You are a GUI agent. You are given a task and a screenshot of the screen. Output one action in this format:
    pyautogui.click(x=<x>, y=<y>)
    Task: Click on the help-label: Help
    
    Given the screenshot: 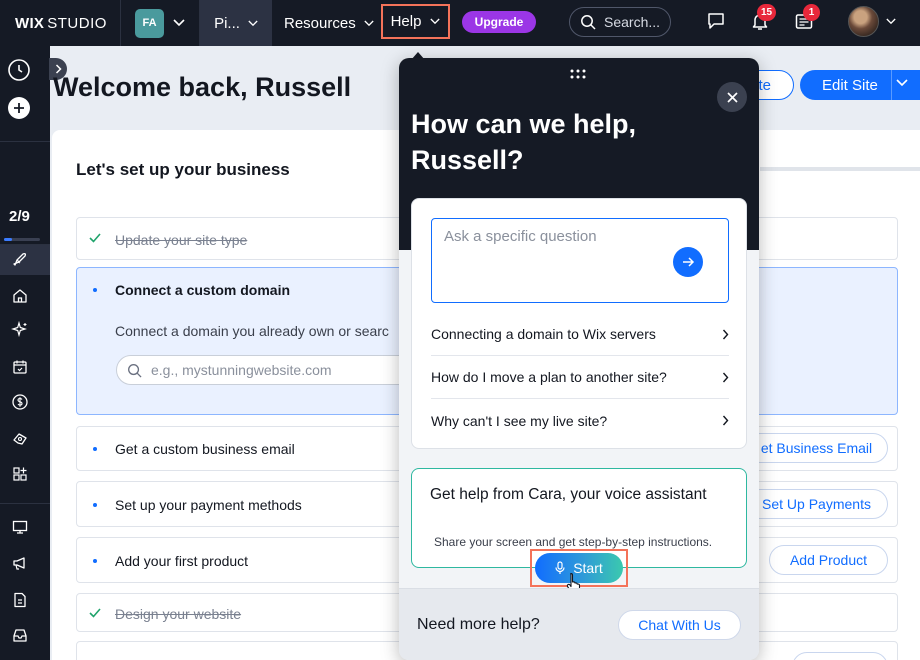 What is the action you would take?
    pyautogui.click(x=406, y=21)
    